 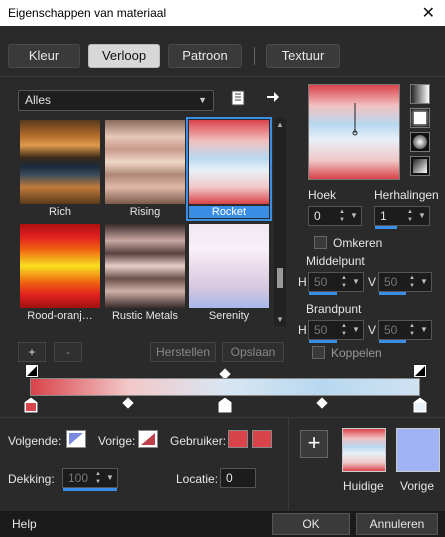 I want to click on gradient-label: Rustic Metals, so click(x=145, y=316).